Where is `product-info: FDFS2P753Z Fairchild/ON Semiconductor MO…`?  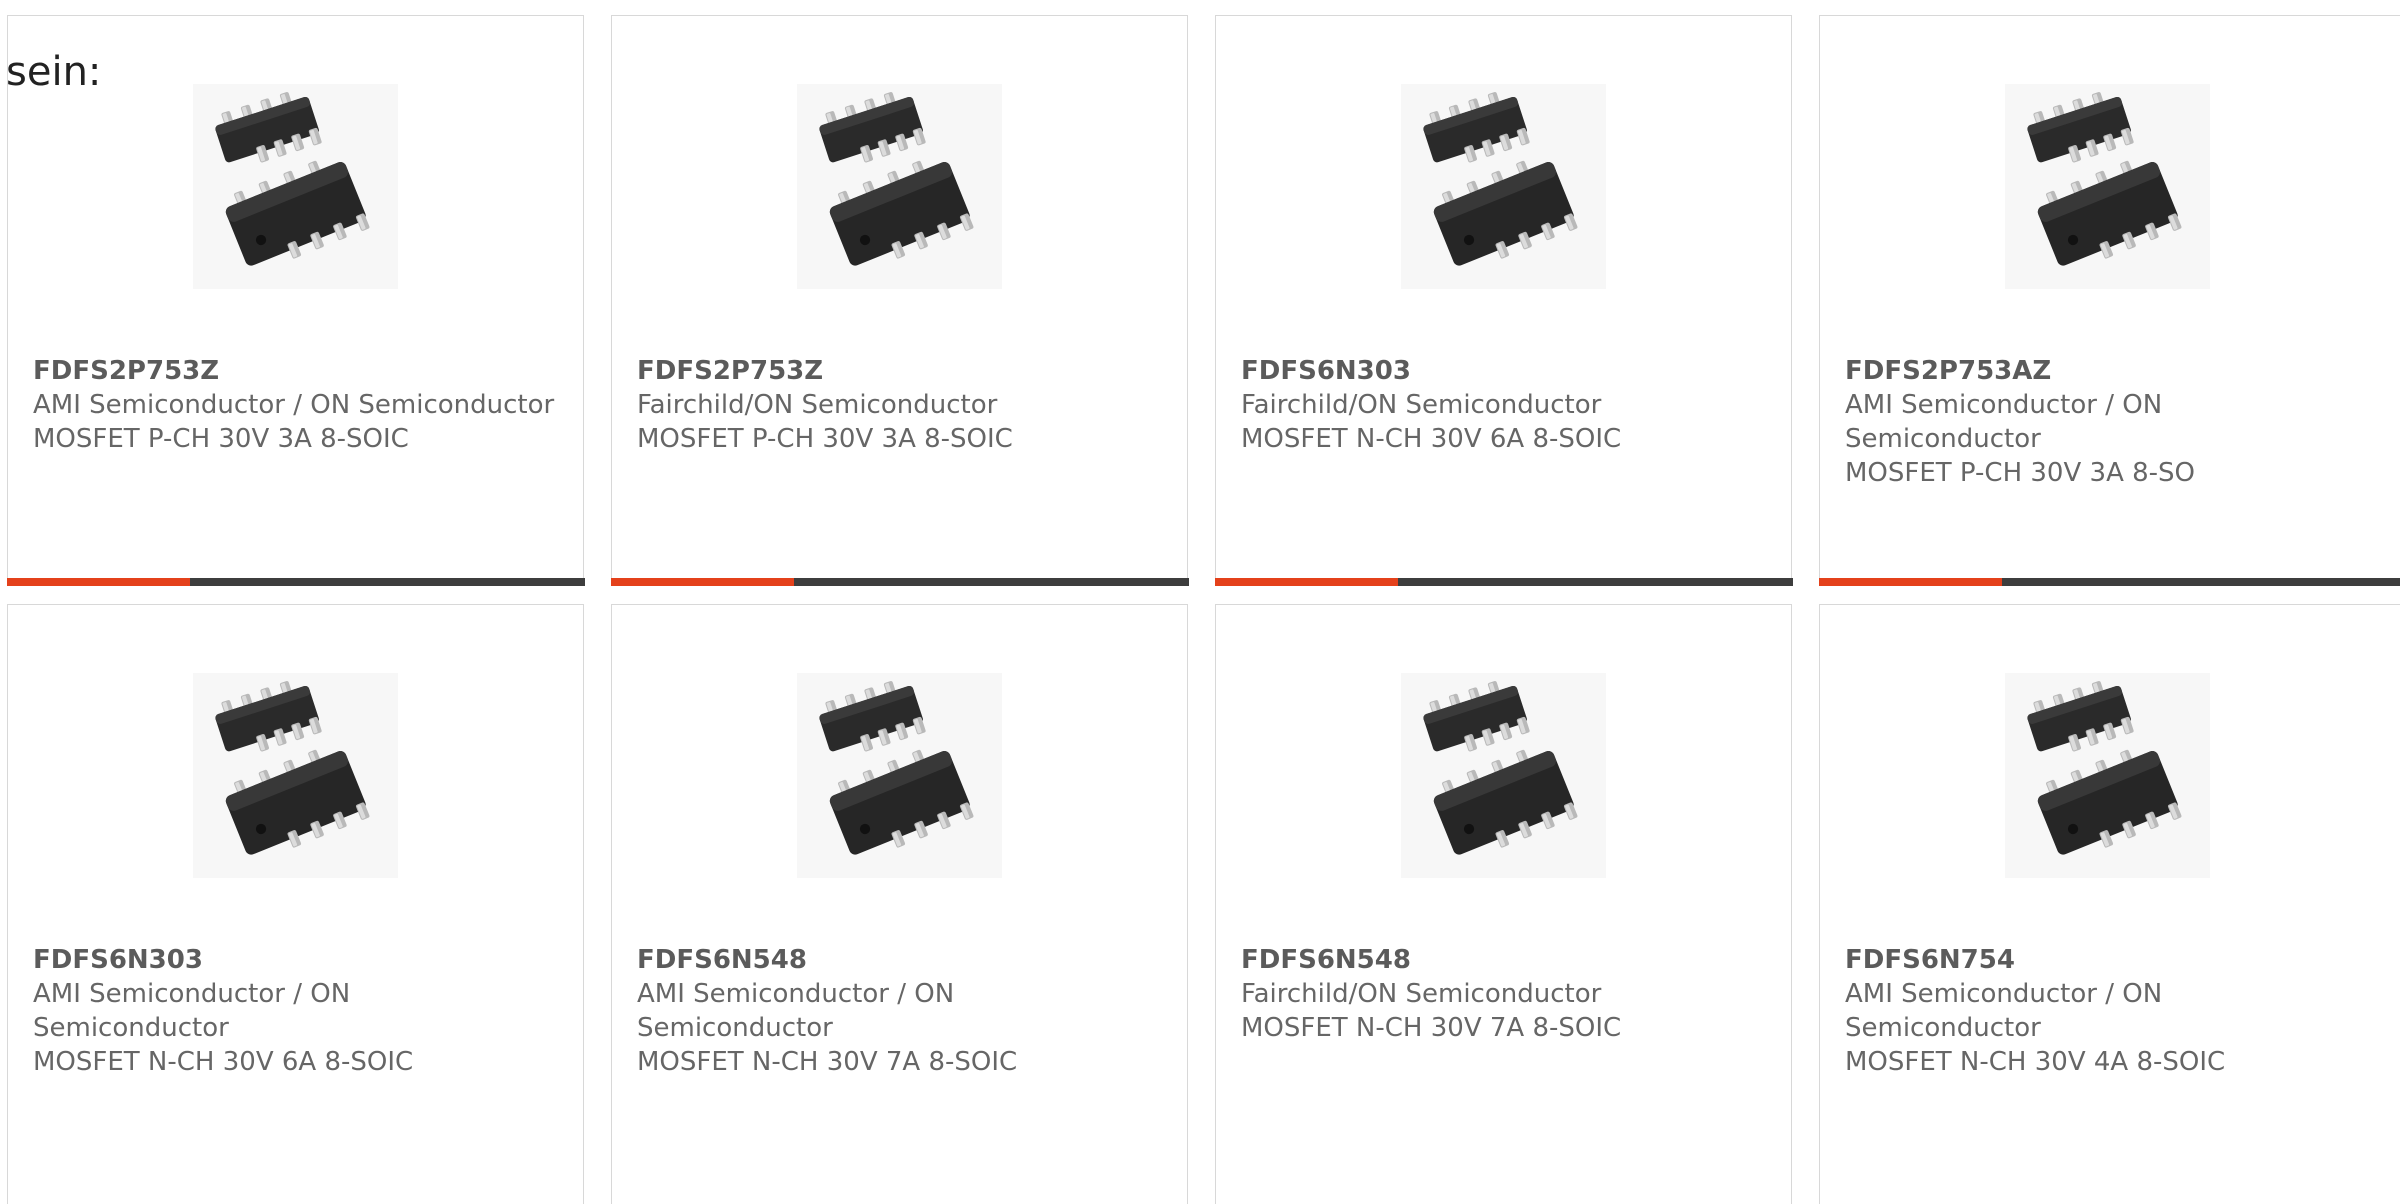
product-info: FDFS2P753Z Fairchild/ON Semiconductor MO… is located at coordinates (907, 405).